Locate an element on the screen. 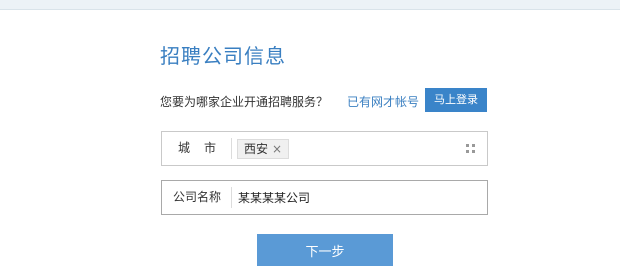 Image resolution: width=620 pixels, height=270 pixels. city-label: 城市 is located at coordinates (203, 148).